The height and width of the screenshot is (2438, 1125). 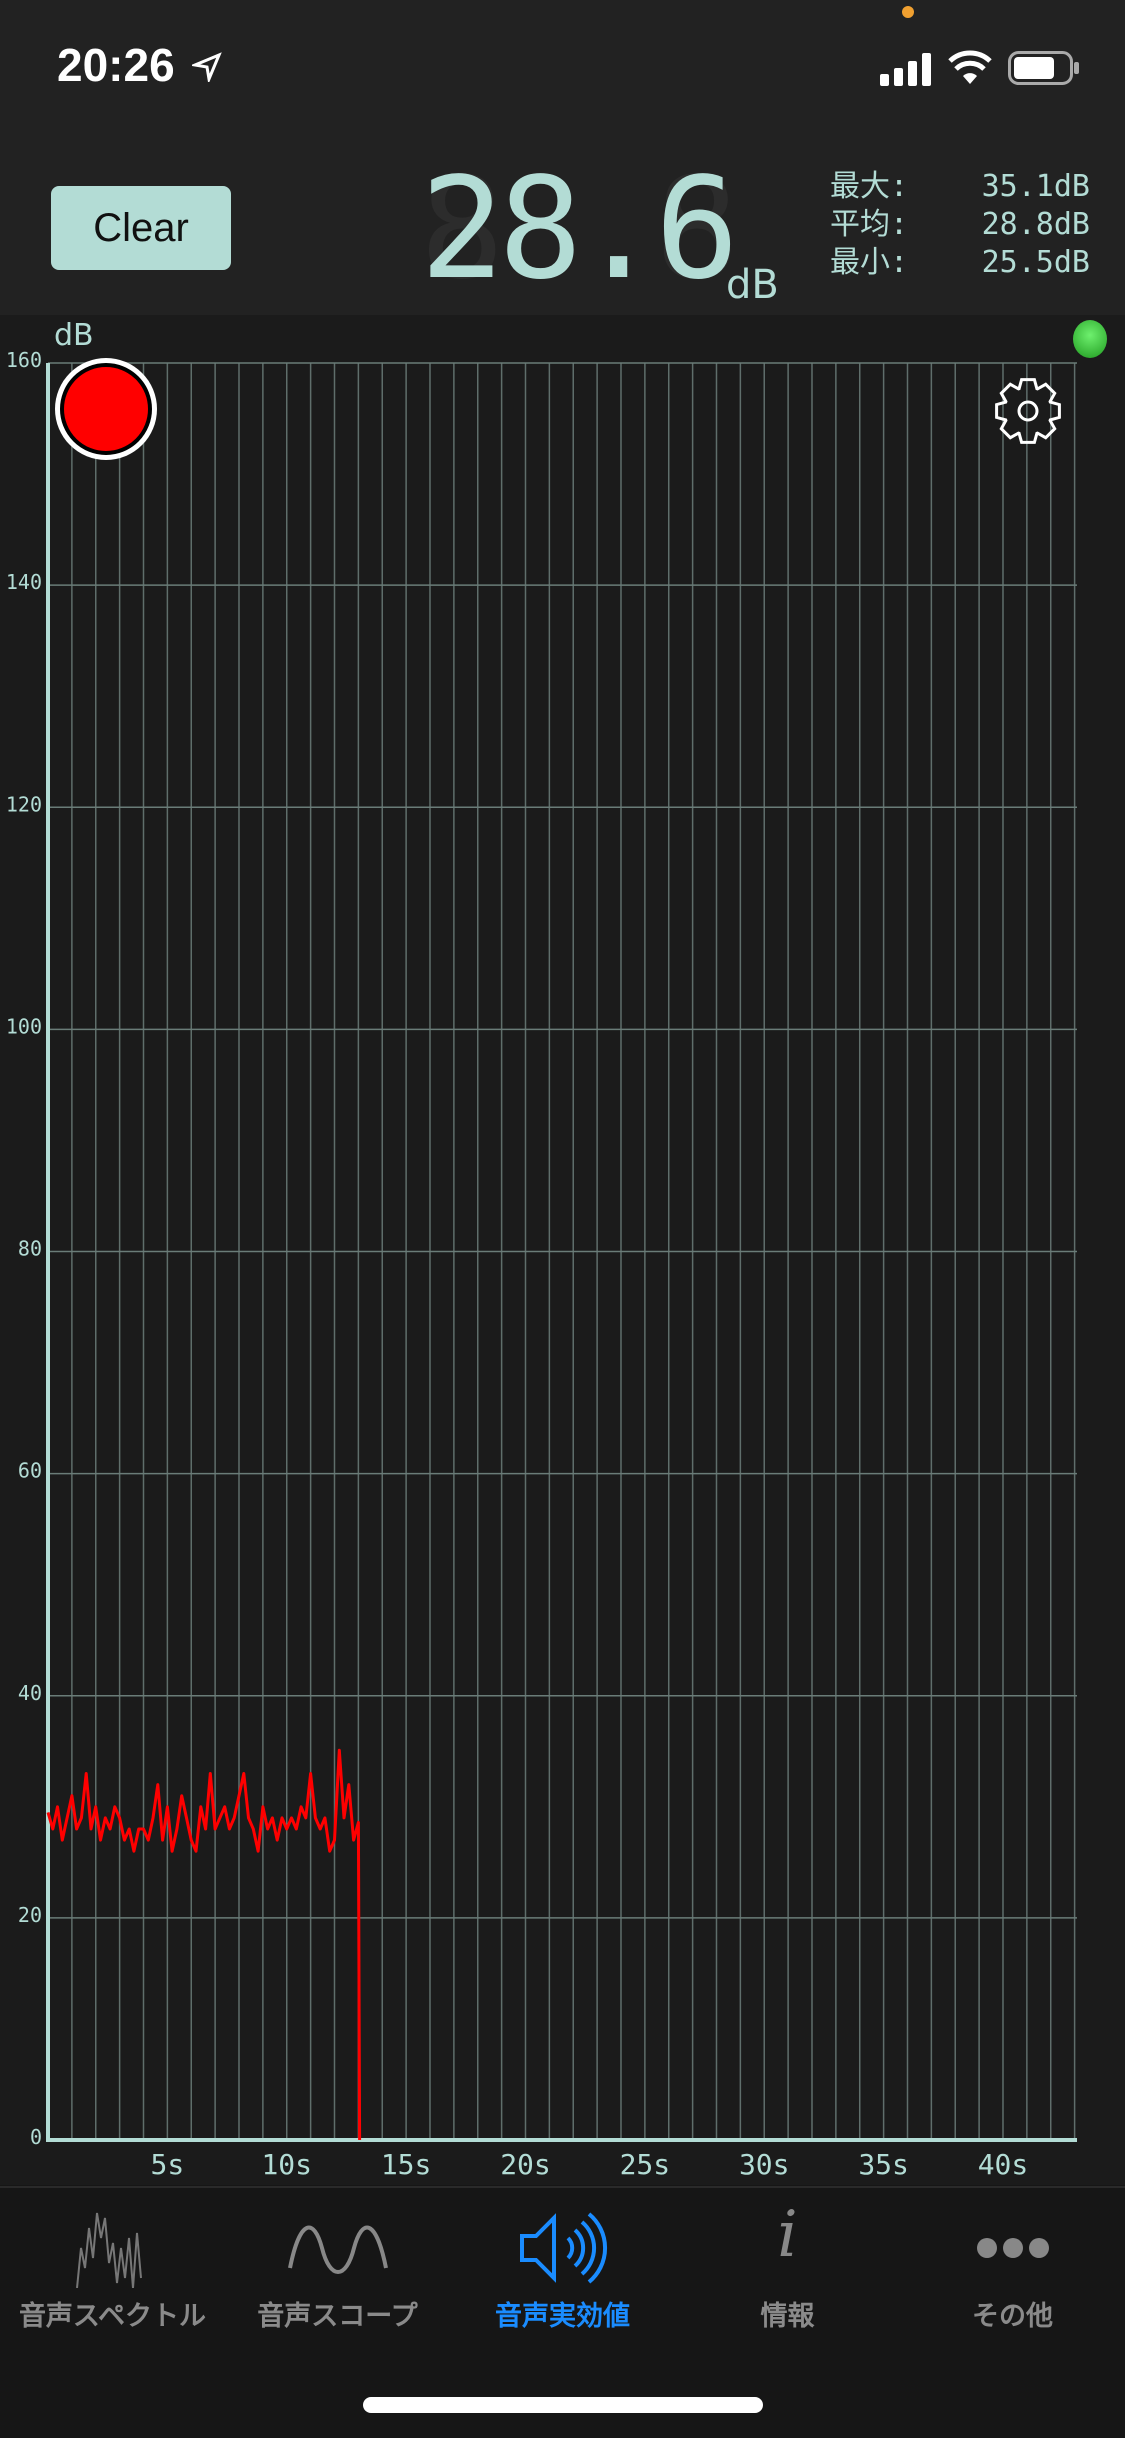 I want to click on spectrum-icon, so click(x=108, y=2250).